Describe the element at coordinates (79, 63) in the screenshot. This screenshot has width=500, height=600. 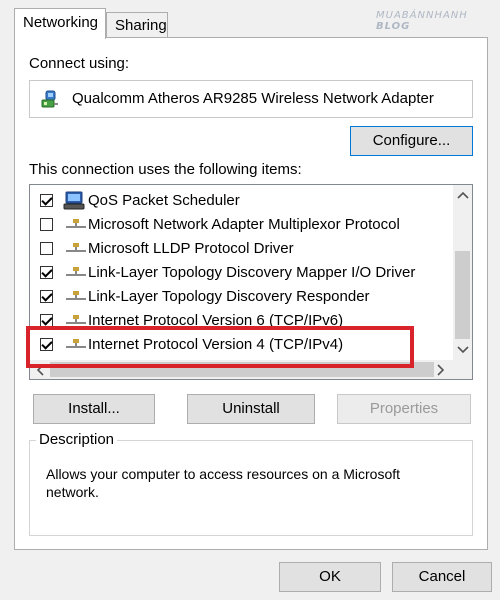
I see `connect-using-label: Connect using:` at that location.